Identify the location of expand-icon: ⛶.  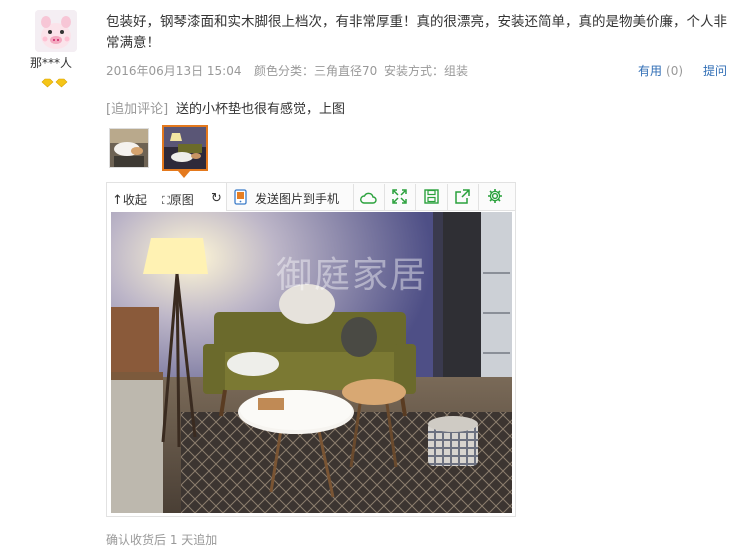
(166, 200).